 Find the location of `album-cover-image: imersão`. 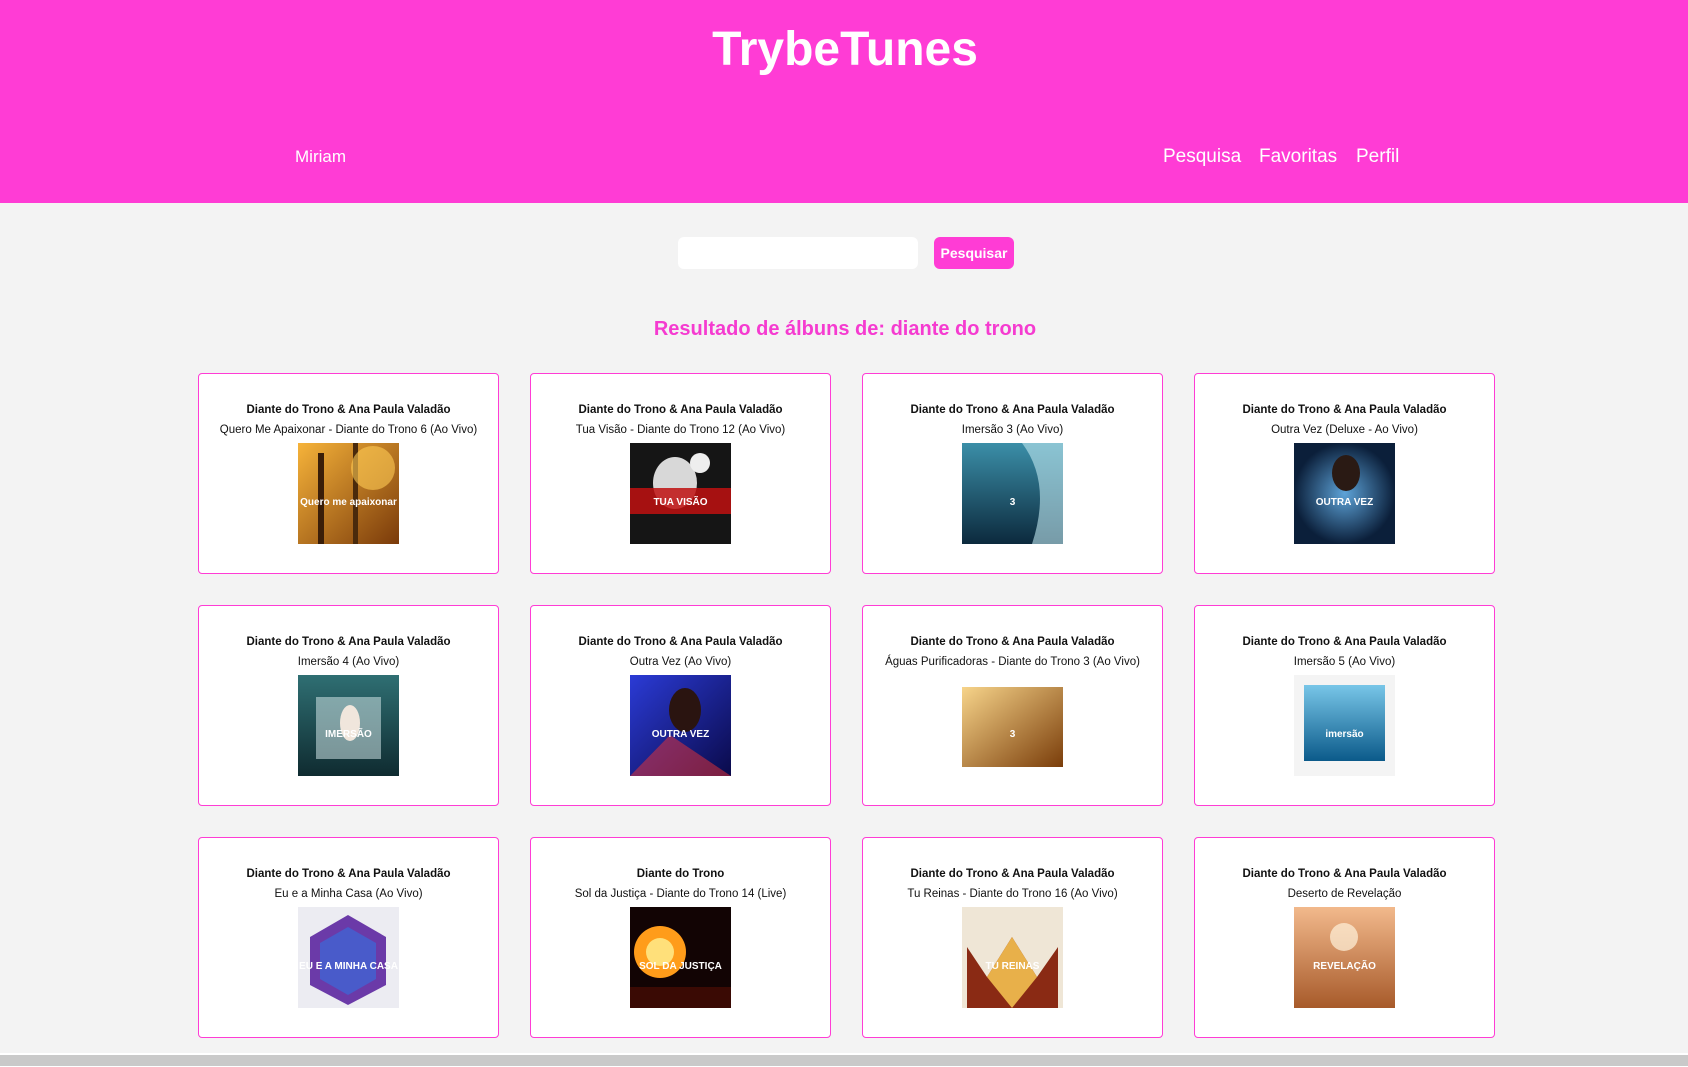

album-cover-image: imersão is located at coordinates (1344, 725).